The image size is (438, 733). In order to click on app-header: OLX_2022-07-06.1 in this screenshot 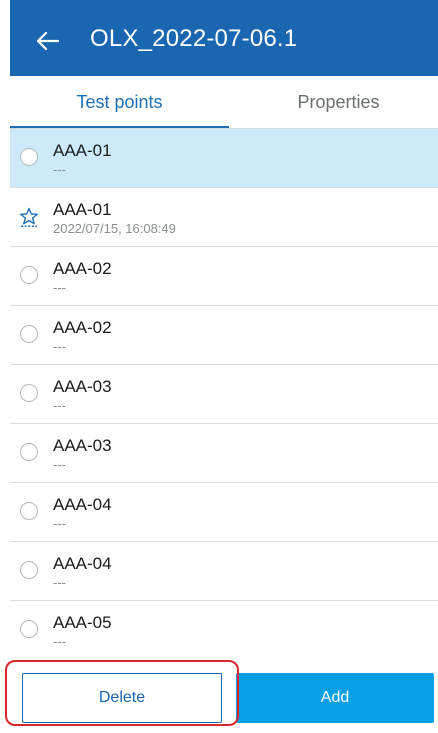, I will do `click(224, 38)`.